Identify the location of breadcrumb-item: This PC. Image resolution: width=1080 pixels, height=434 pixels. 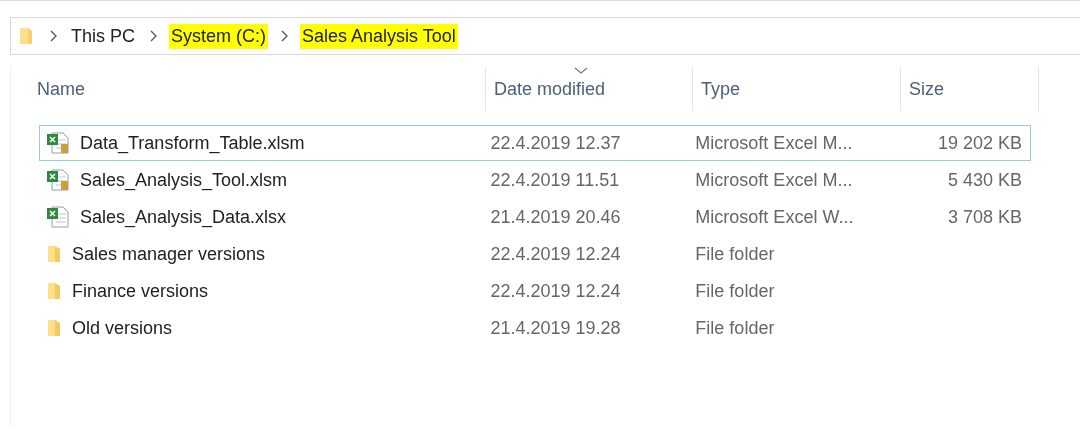
(103, 36).